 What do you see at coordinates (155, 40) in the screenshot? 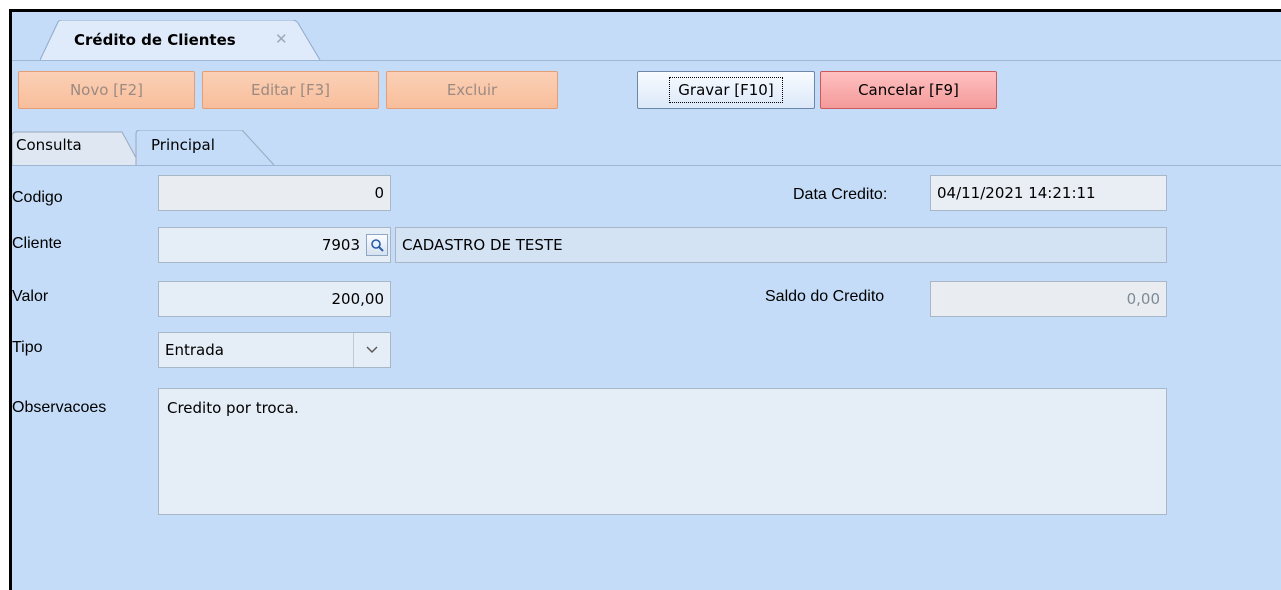
I see `document-tab-title: Crédito de Clientes` at bounding box center [155, 40].